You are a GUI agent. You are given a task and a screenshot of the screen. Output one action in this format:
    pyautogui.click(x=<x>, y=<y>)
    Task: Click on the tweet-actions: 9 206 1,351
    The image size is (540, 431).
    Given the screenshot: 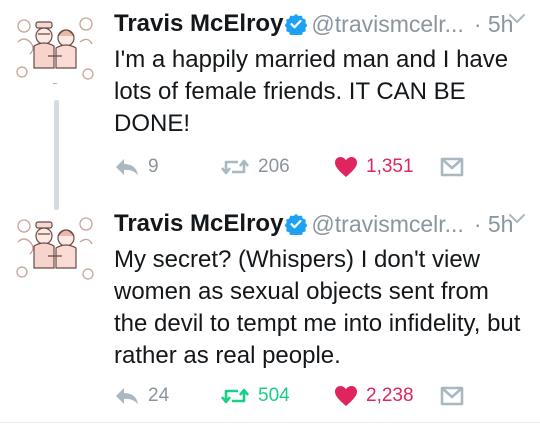 What is the action you would take?
    pyautogui.click(x=324, y=167)
    